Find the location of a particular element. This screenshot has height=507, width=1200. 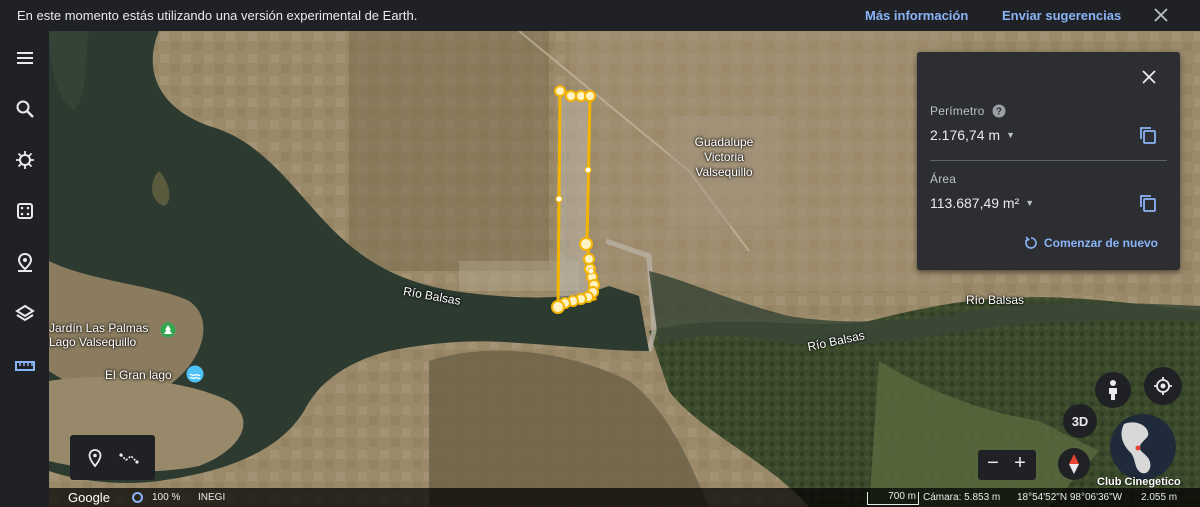

pegman-icon is located at coordinates (1113, 390).